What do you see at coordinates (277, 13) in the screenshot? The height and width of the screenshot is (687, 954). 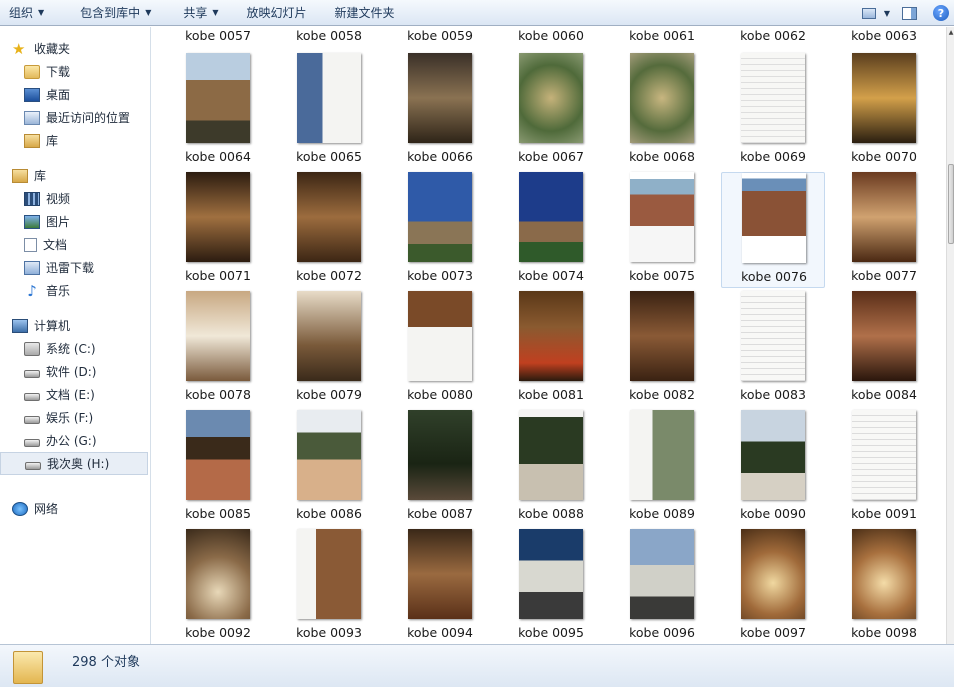 I see `slideshow-button: 放映幻灯片` at bounding box center [277, 13].